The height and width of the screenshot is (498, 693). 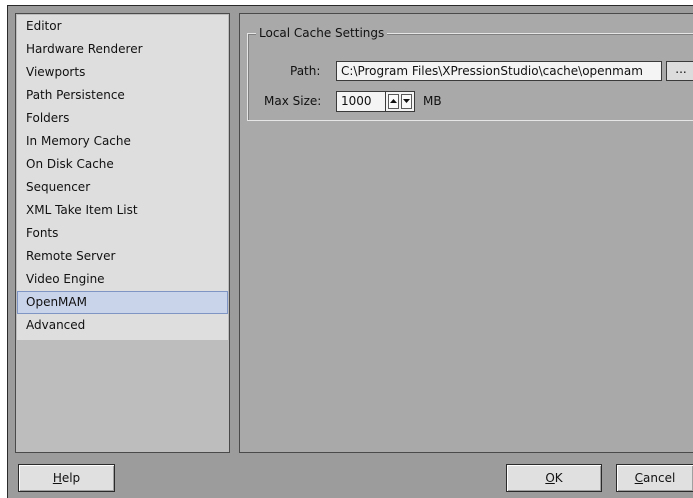 I want to click on cancel-button: Cancel, so click(x=654, y=478).